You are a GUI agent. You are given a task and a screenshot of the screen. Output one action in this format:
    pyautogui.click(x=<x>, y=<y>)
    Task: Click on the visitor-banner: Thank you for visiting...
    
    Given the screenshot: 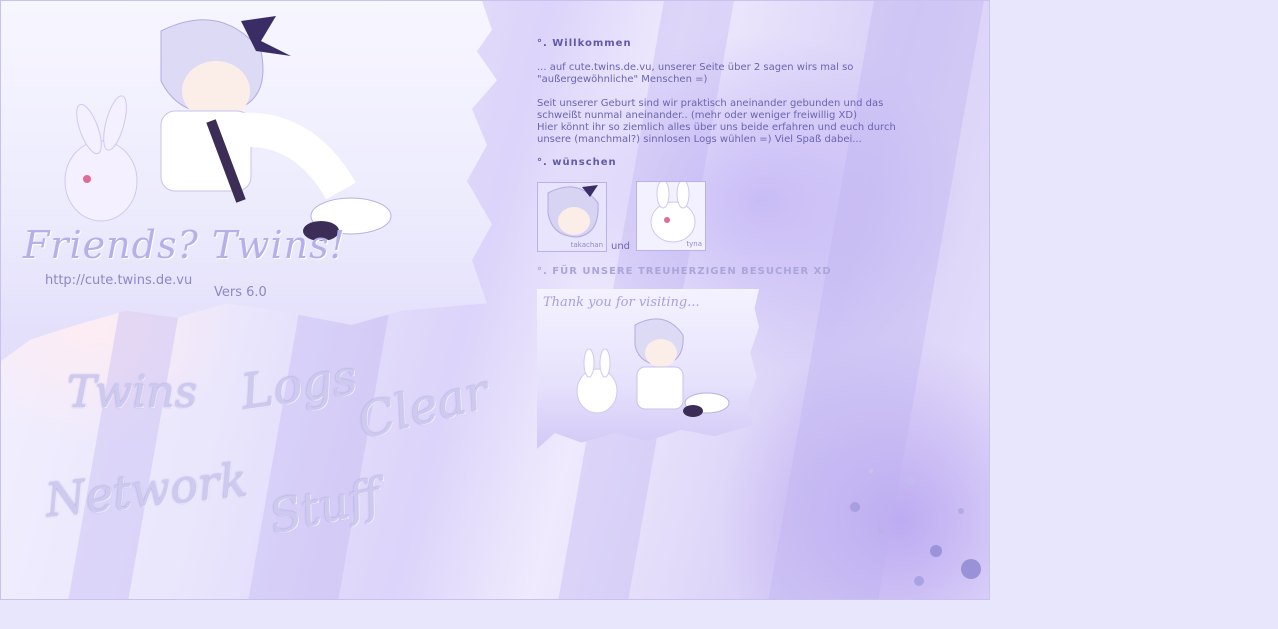 What is the action you would take?
    pyautogui.click(x=648, y=369)
    